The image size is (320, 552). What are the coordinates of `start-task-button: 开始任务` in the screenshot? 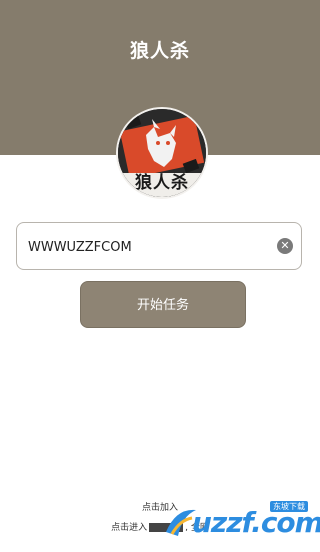 It's located at (163, 304).